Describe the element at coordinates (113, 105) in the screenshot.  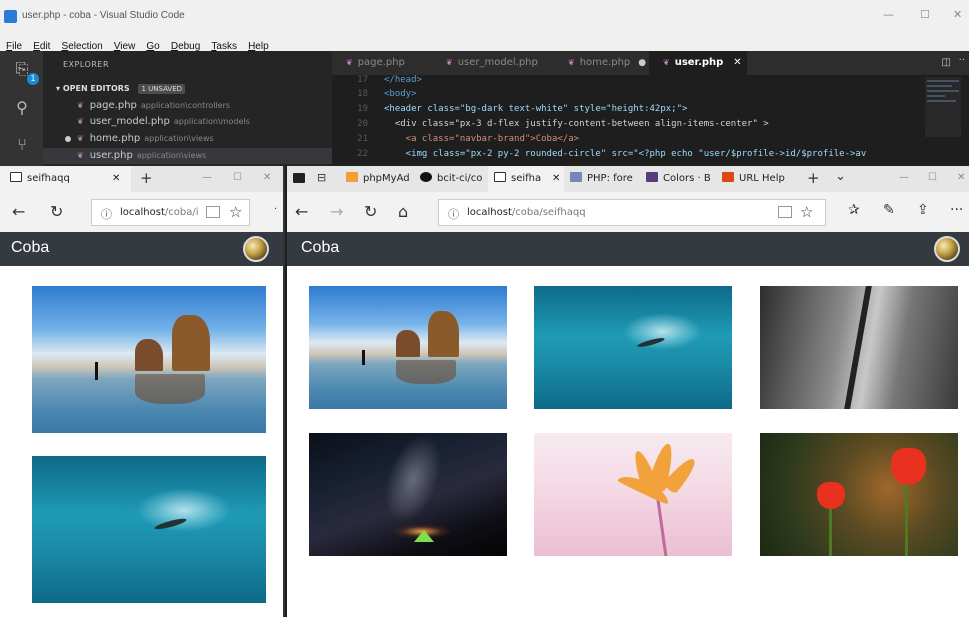
I see `file-name: page.php` at that location.